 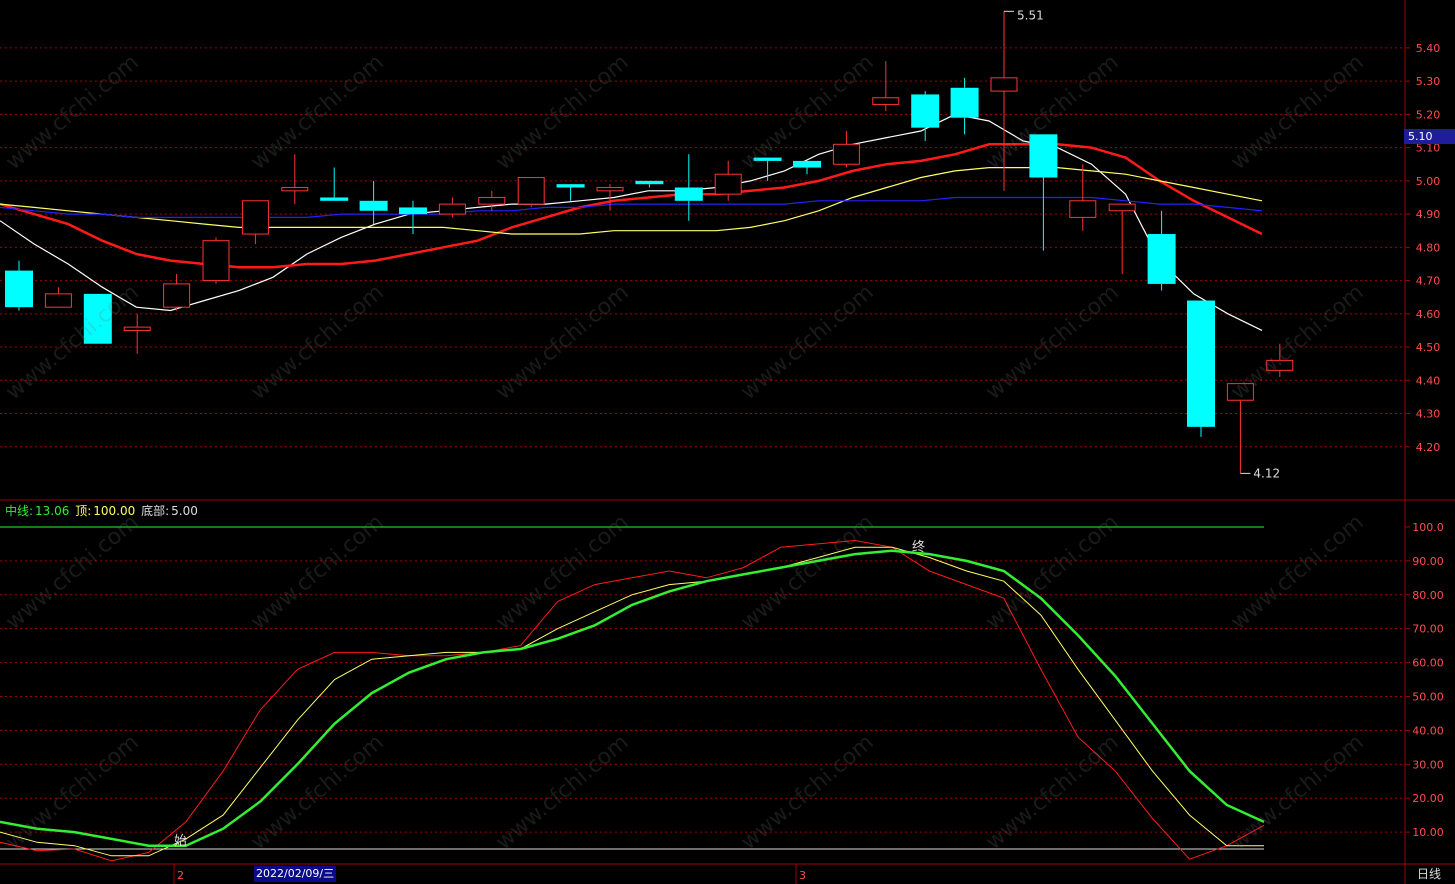 What do you see at coordinates (1428, 380) in the screenshot?
I see `price-tick-label: 4.40` at bounding box center [1428, 380].